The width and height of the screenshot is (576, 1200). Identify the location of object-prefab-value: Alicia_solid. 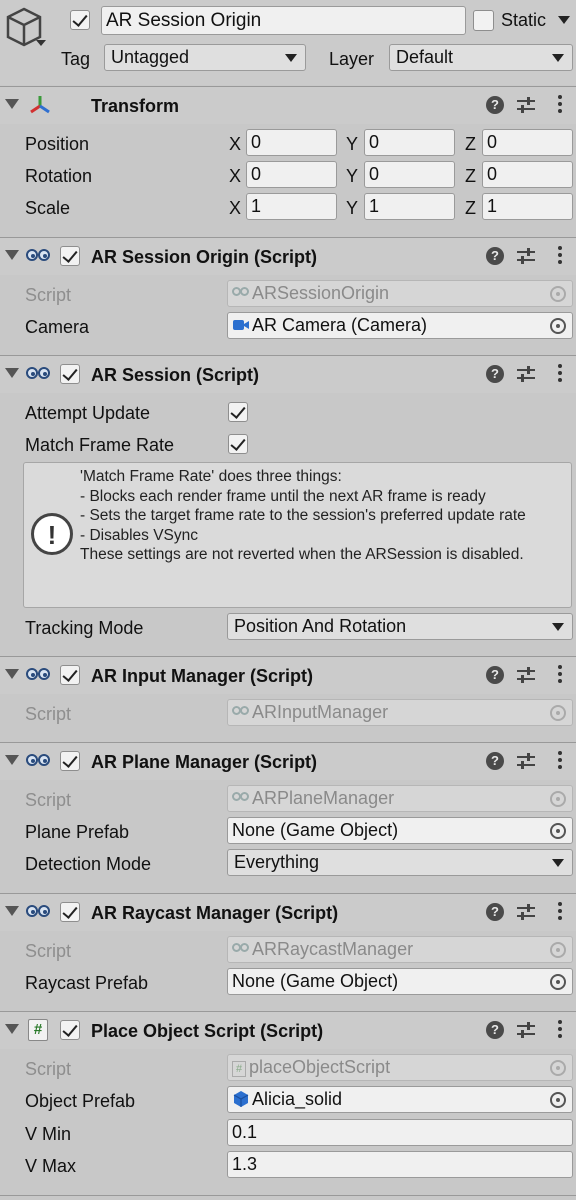
(297, 1099).